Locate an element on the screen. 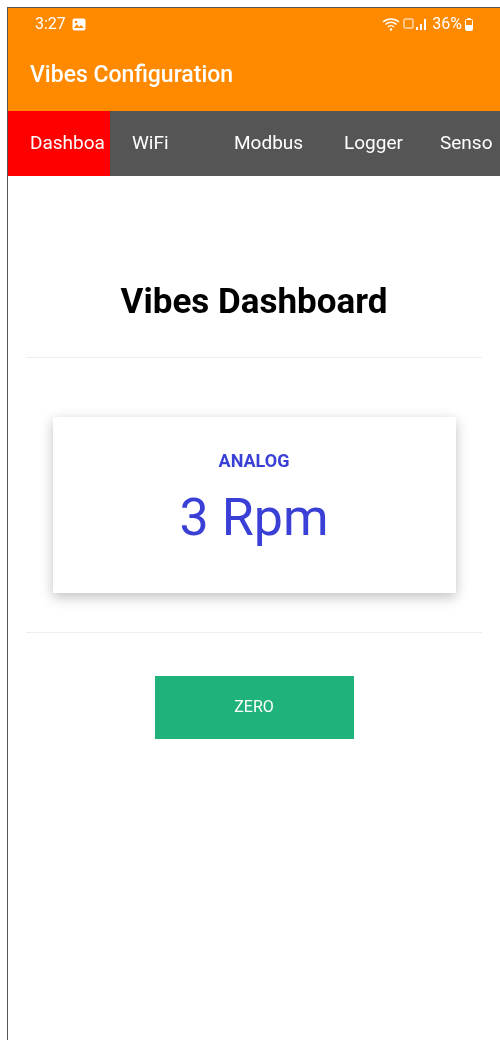  status-time: 3:27 is located at coordinates (50, 24).